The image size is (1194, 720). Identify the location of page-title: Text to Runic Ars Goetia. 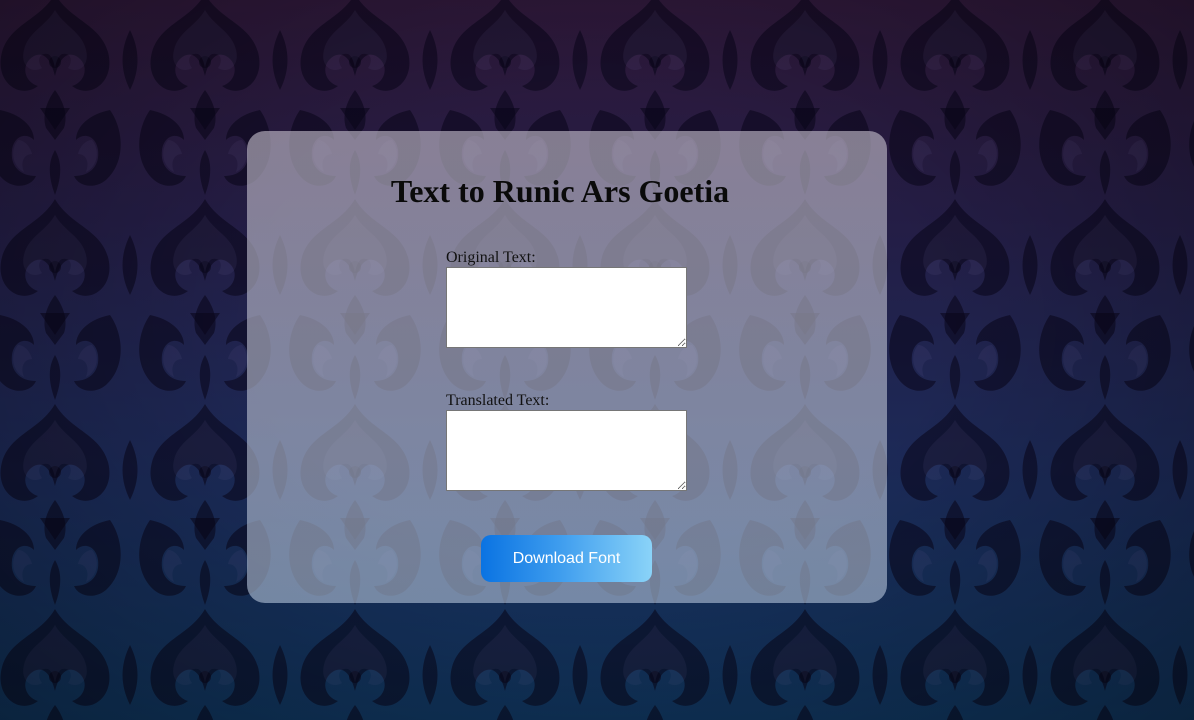
(560, 191).